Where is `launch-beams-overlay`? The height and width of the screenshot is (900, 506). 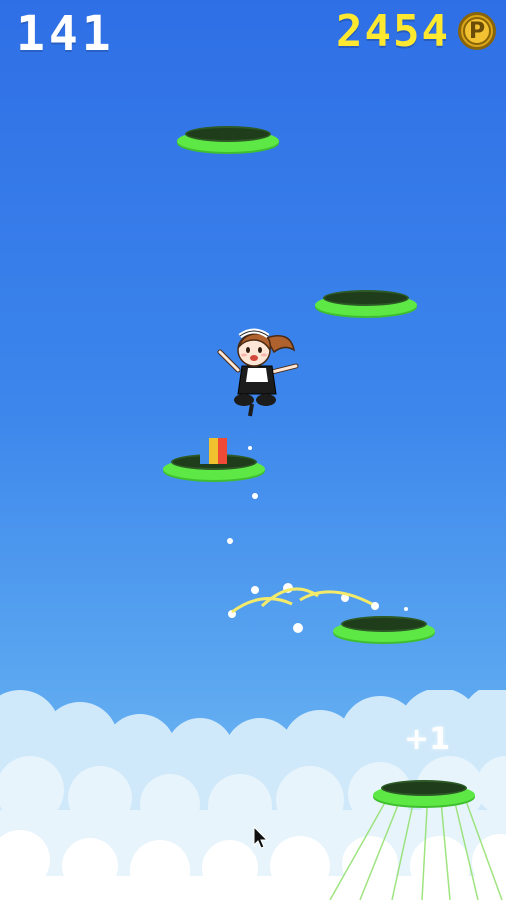 launch-beams-overlay is located at coordinates (416, 844).